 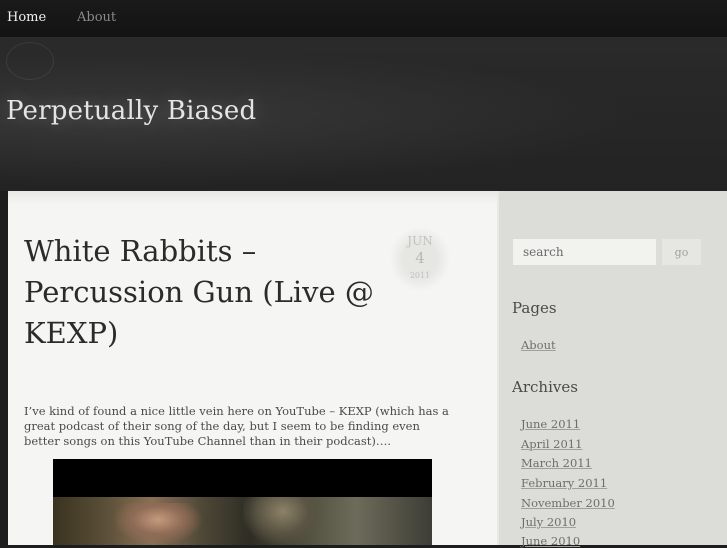 I want to click on video-thumbnail, so click(x=242, y=521).